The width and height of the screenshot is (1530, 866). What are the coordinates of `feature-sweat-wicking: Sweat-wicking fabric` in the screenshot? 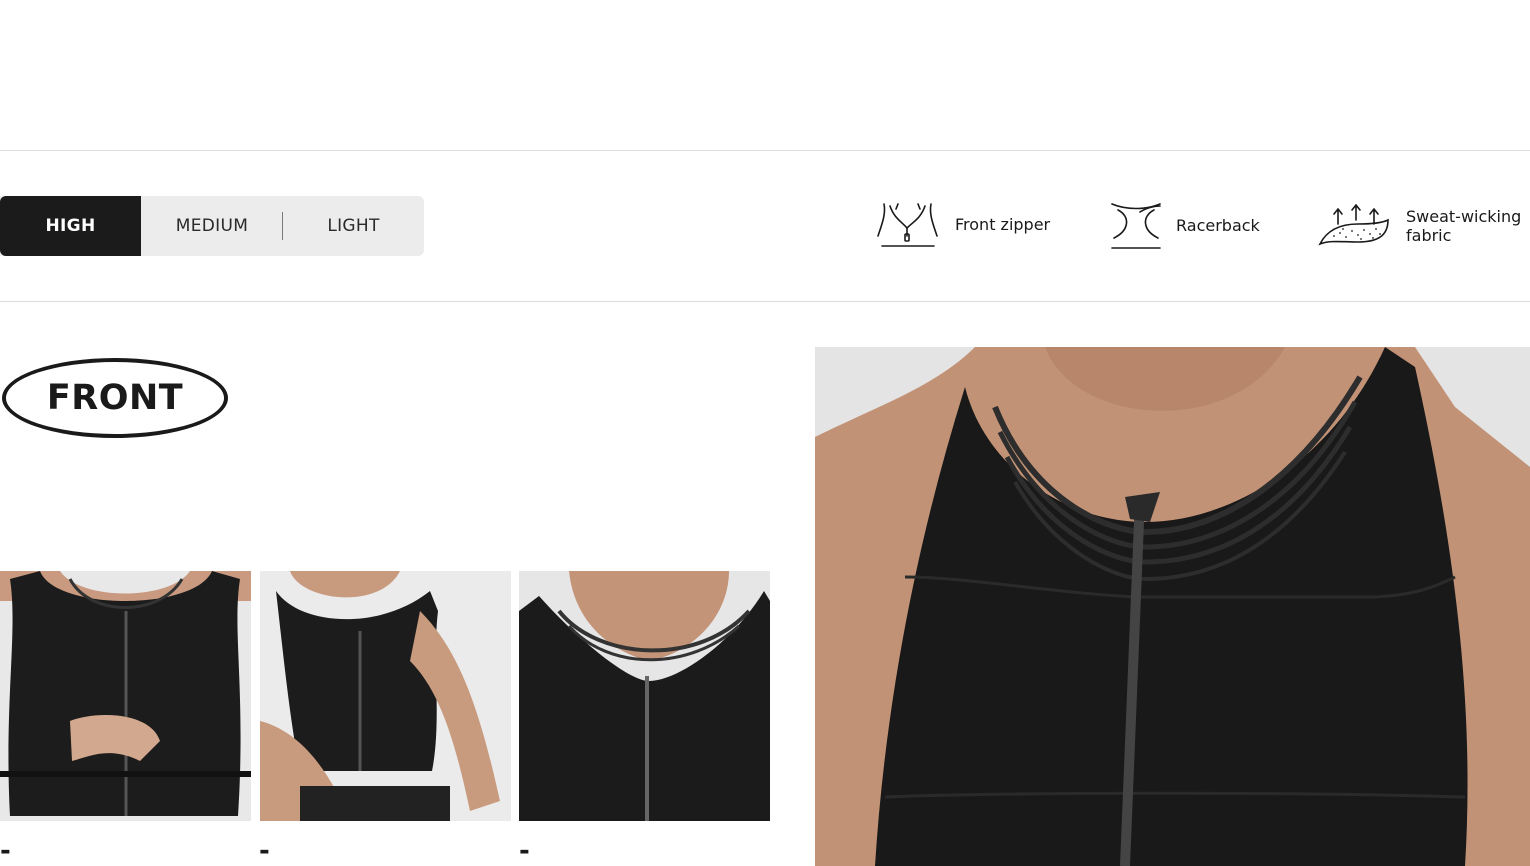 It's located at (1424, 226).